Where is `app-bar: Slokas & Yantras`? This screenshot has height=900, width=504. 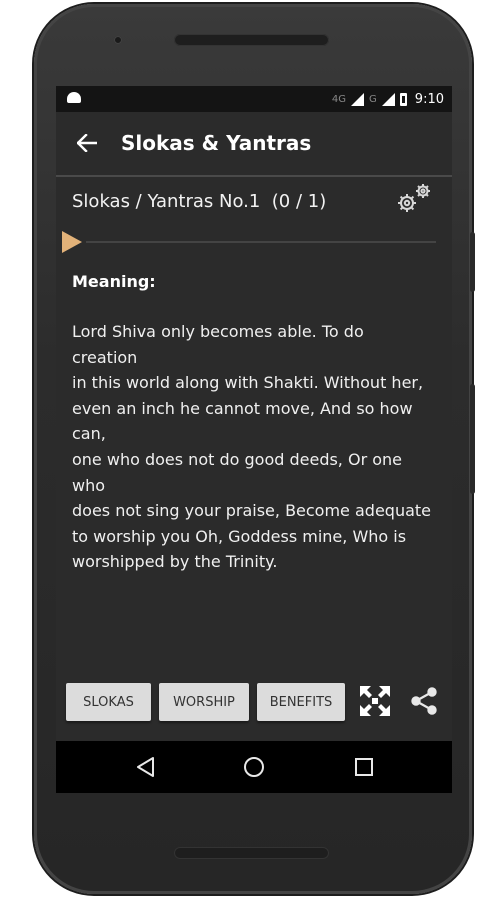 app-bar: Slokas & Yantras is located at coordinates (254, 144).